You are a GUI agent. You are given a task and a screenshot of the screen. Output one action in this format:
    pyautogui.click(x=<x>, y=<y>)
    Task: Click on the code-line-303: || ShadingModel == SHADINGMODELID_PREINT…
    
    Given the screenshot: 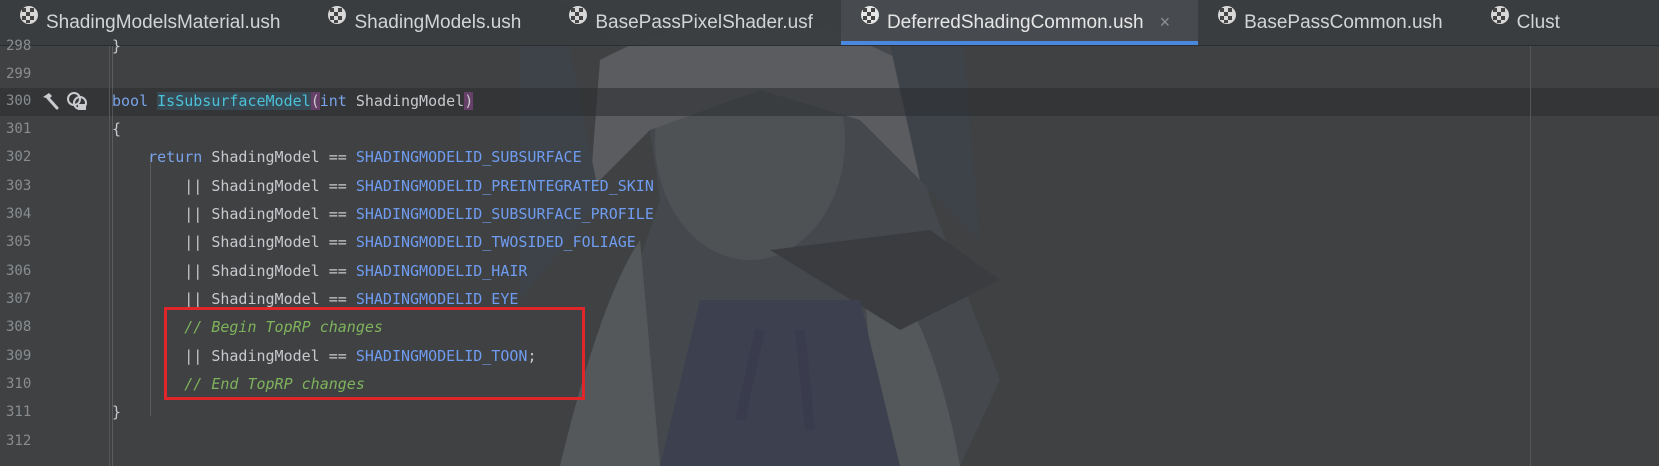 What is the action you would take?
    pyautogui.click(x=383, y=186)
    